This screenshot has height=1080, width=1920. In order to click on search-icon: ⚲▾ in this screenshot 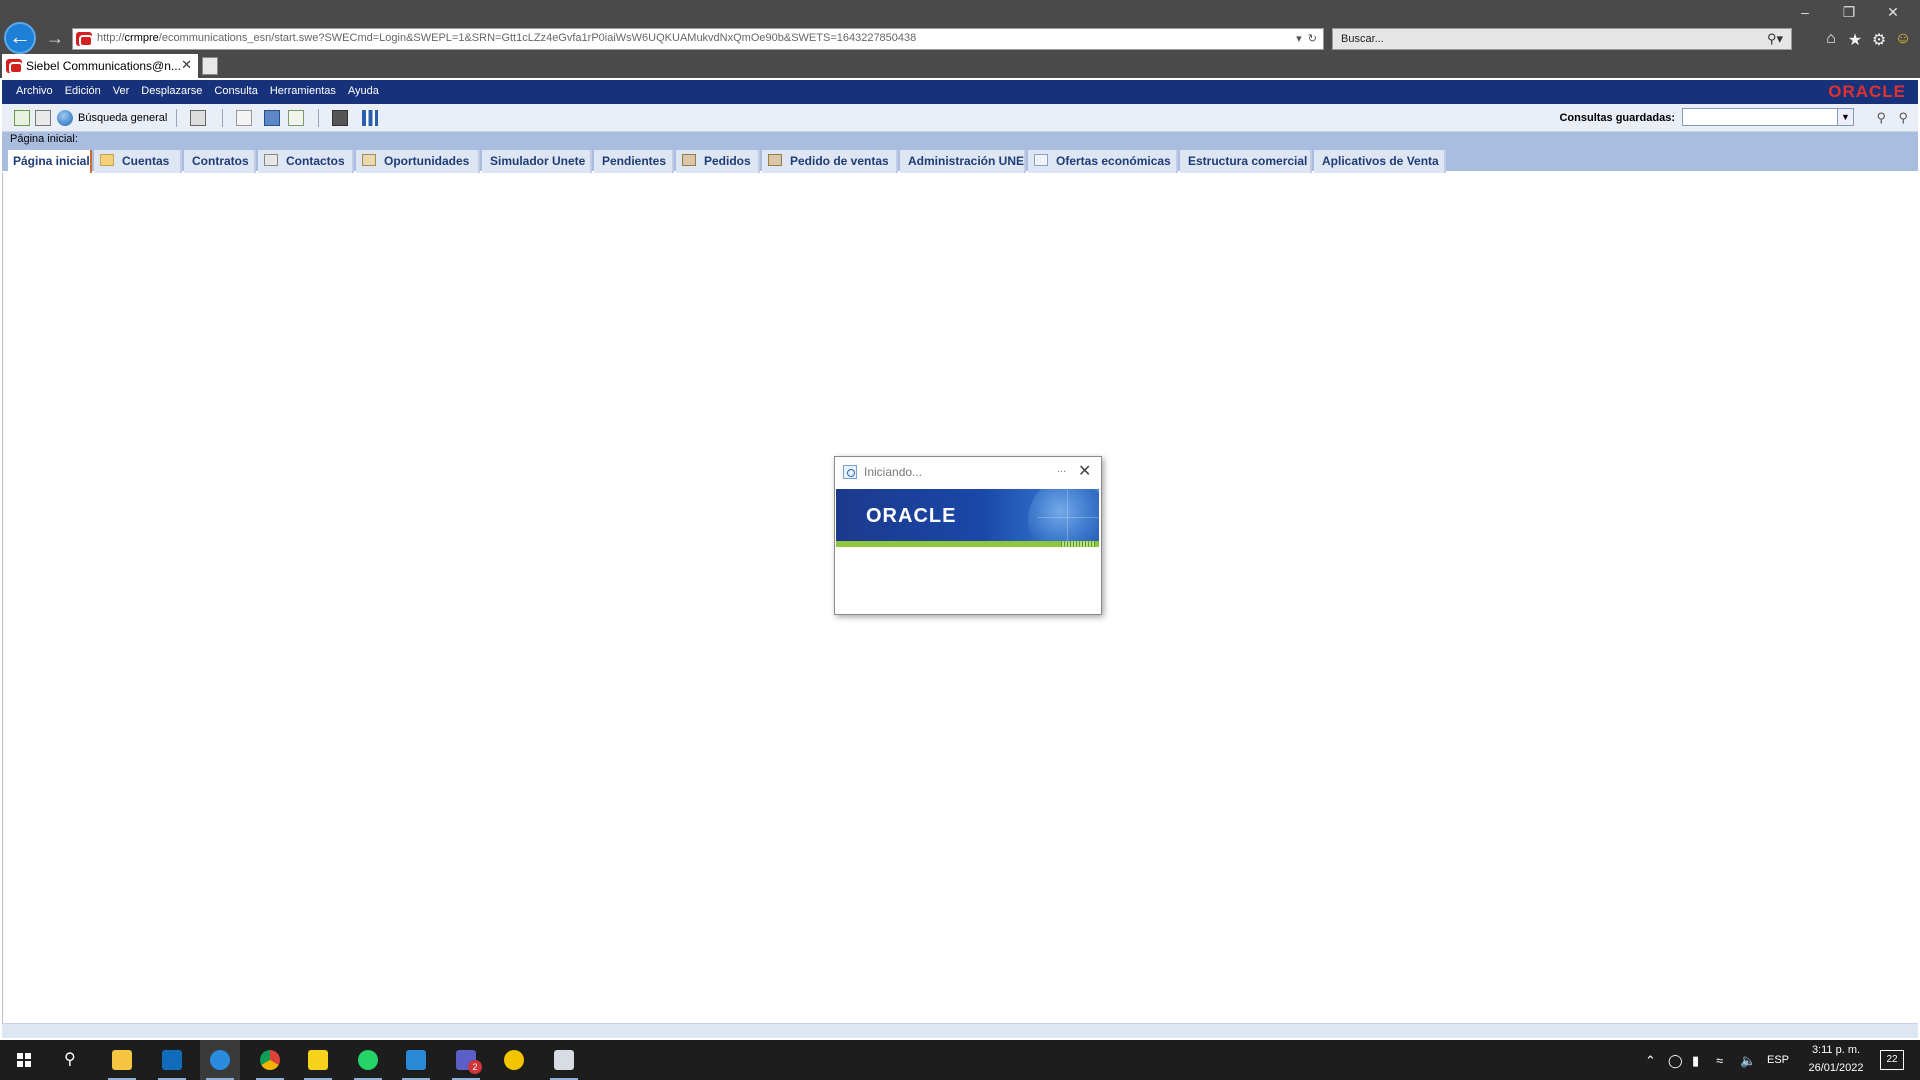, I will do `click(1775, 39)`.